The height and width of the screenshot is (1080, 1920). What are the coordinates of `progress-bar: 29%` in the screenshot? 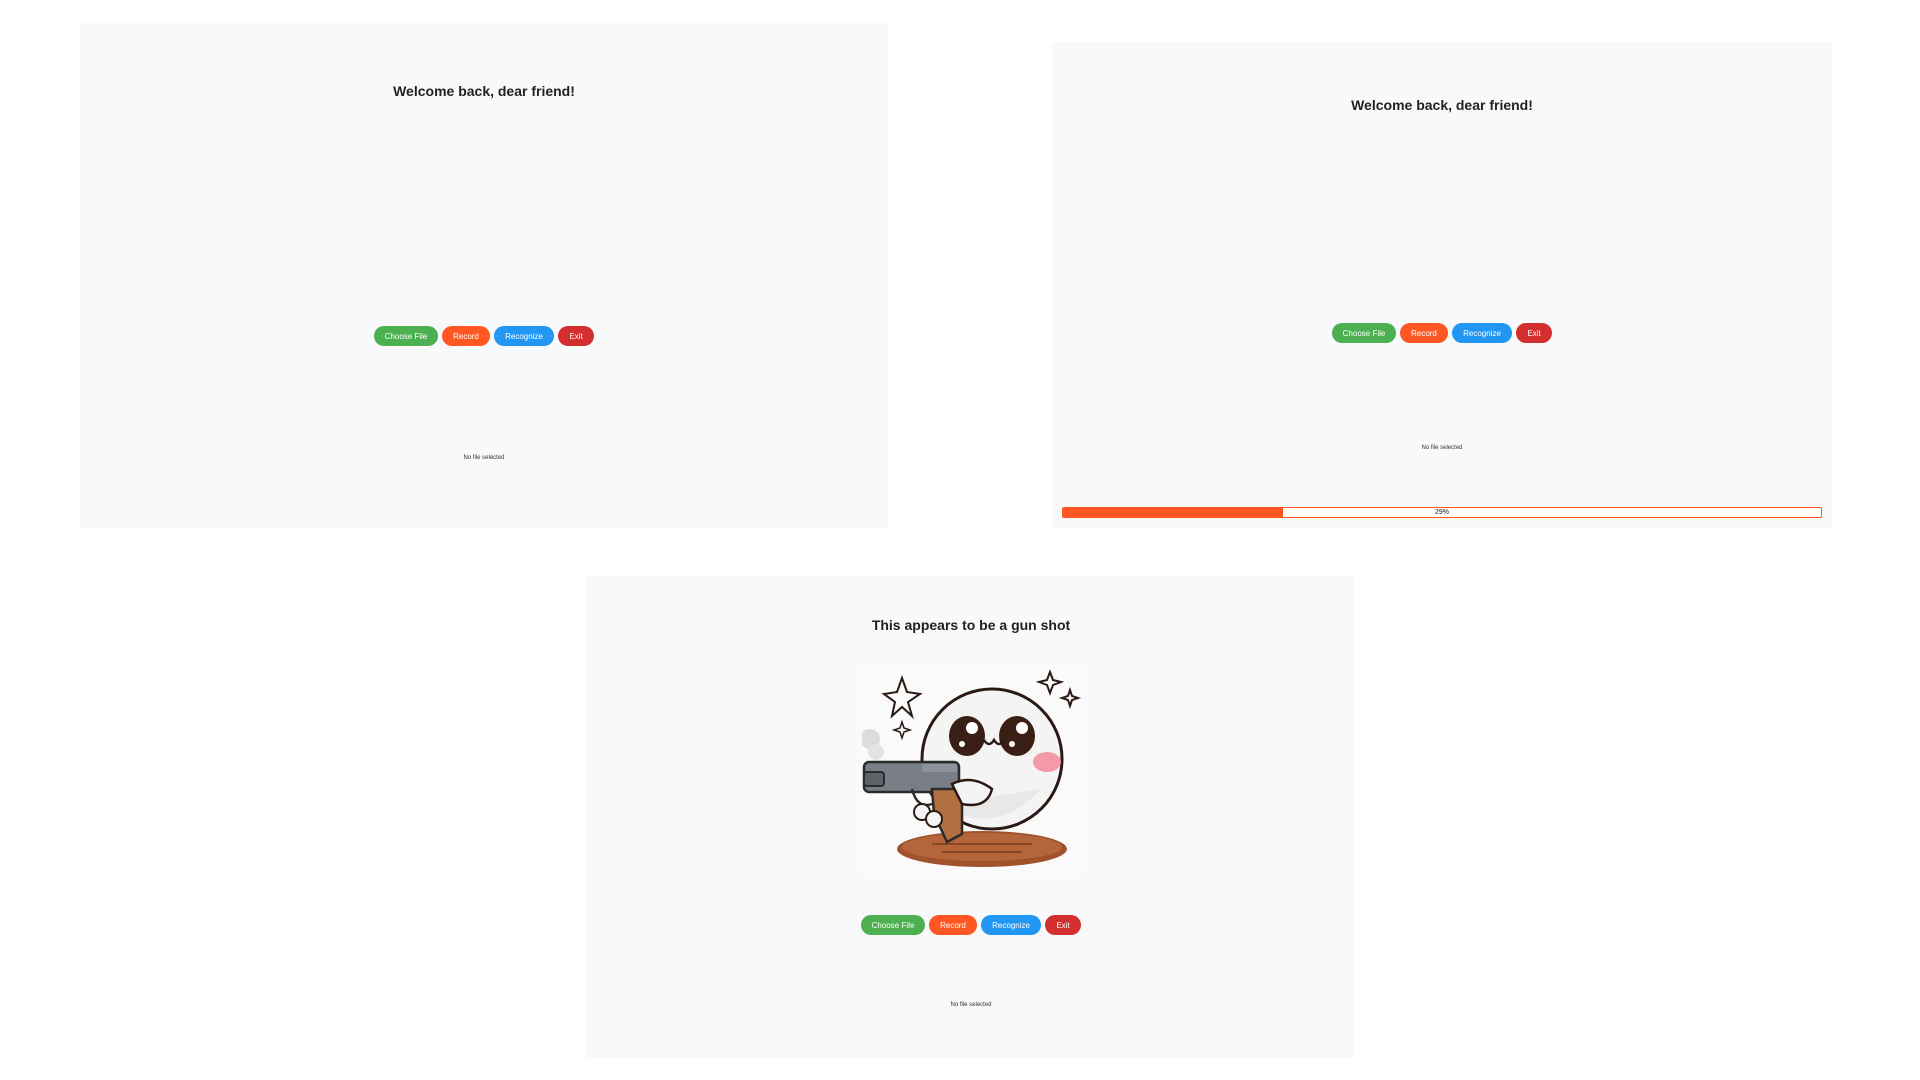 It's located at (1442, 512).